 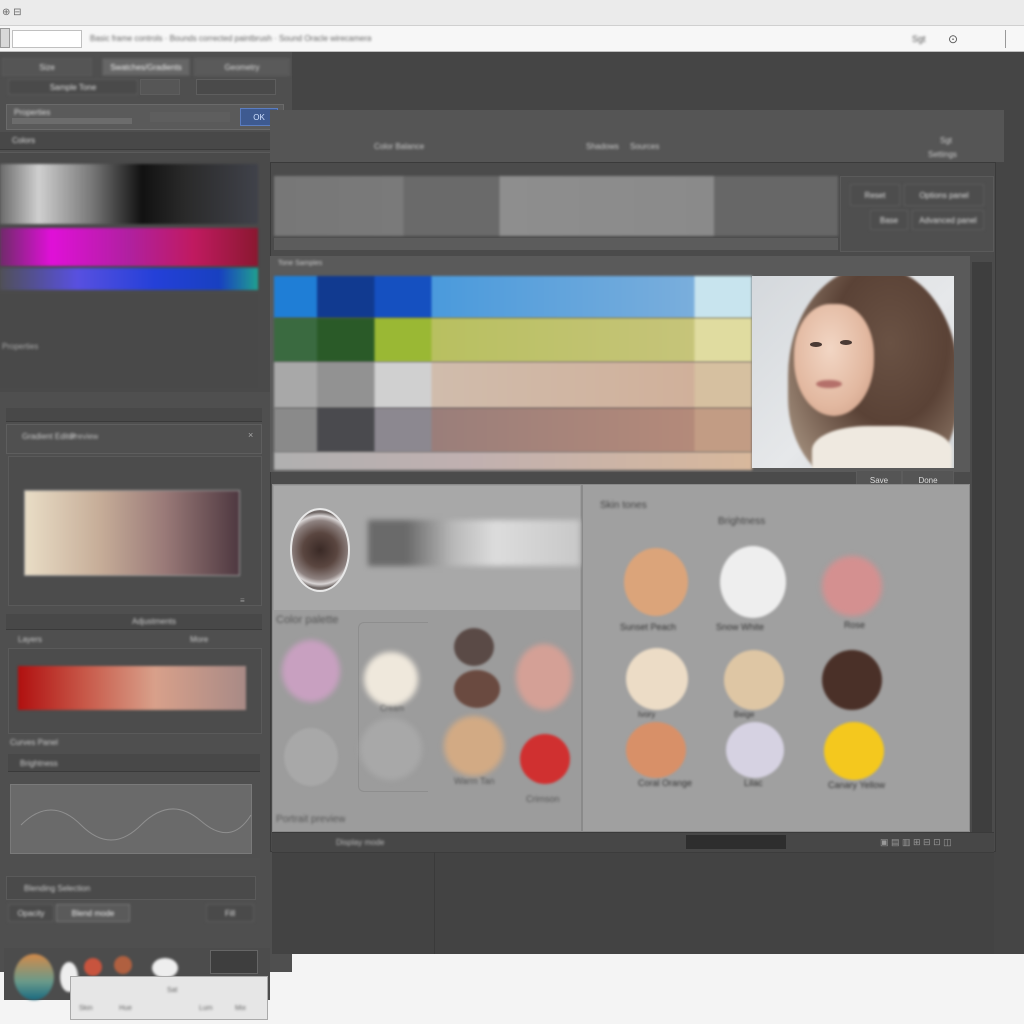 What do you see at coordinates (206, 1008) in the screenshot?
I see `footer-item-lum: Lum` at bounding box center [206, 1008].